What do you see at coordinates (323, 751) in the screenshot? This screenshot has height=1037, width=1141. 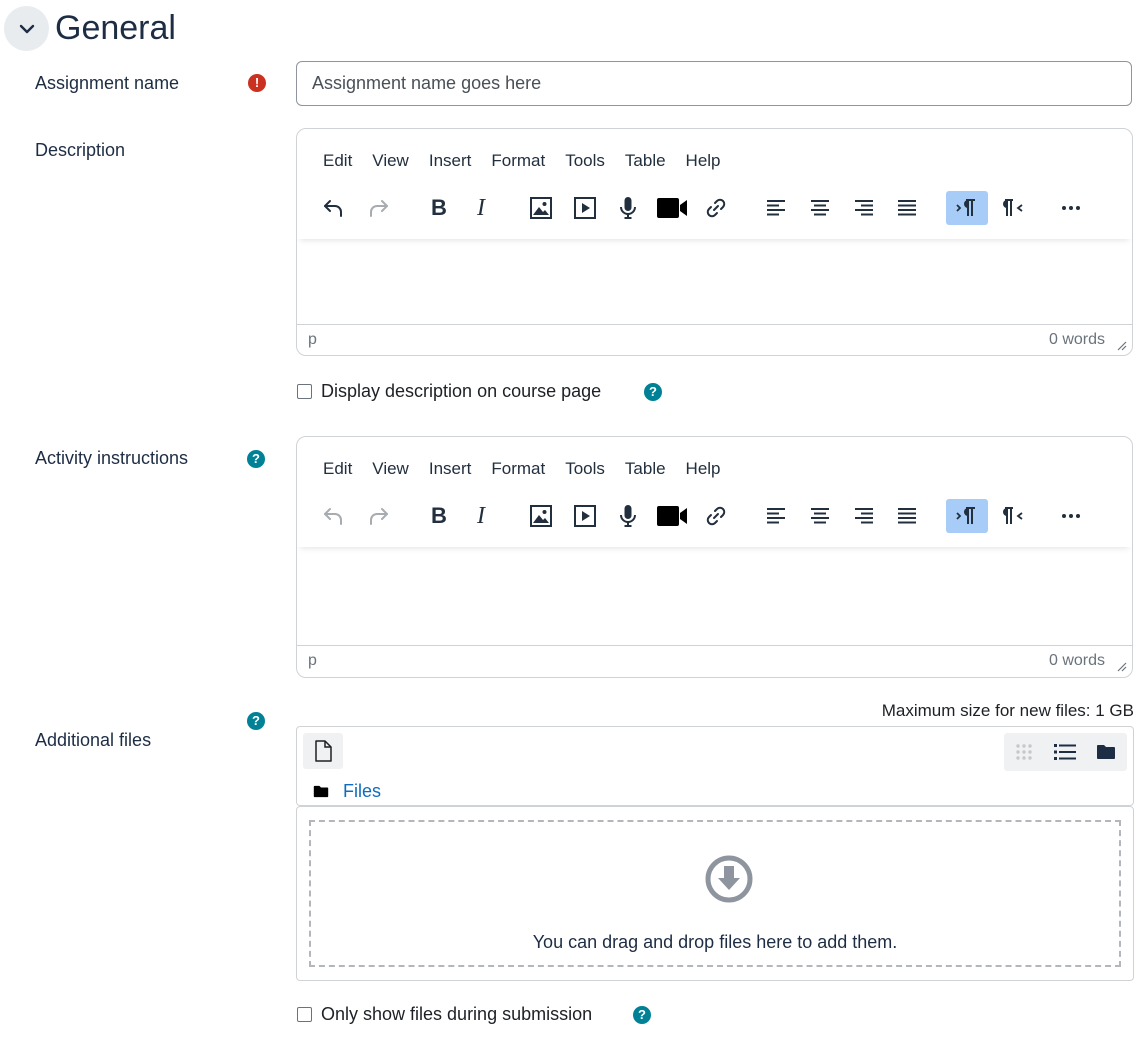 I see `add-file-button` at bounding box center [323, 751].